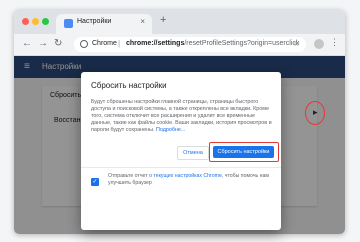 The image size is (360, 242). Describe the element at coordinates (68, 23) in the screenshot. I see `settings-favicon-icon` at that location.